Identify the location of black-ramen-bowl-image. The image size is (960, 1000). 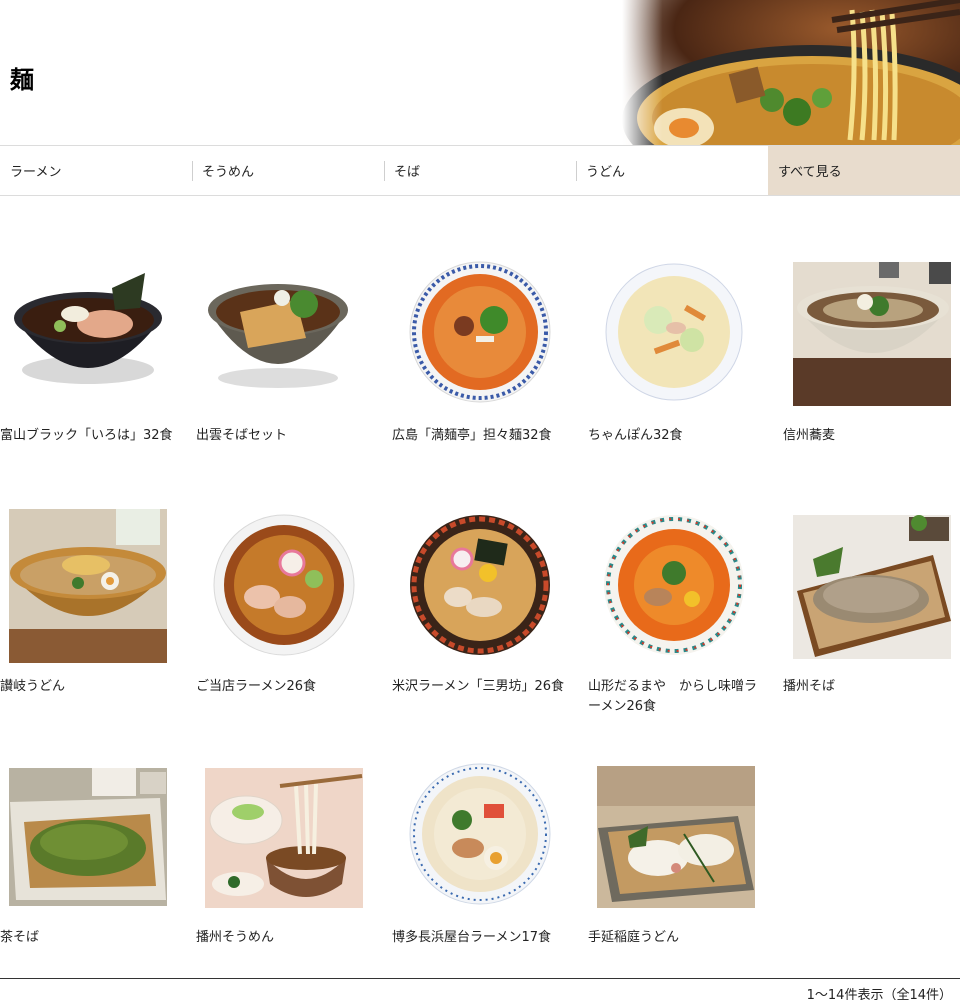
(88, 334).